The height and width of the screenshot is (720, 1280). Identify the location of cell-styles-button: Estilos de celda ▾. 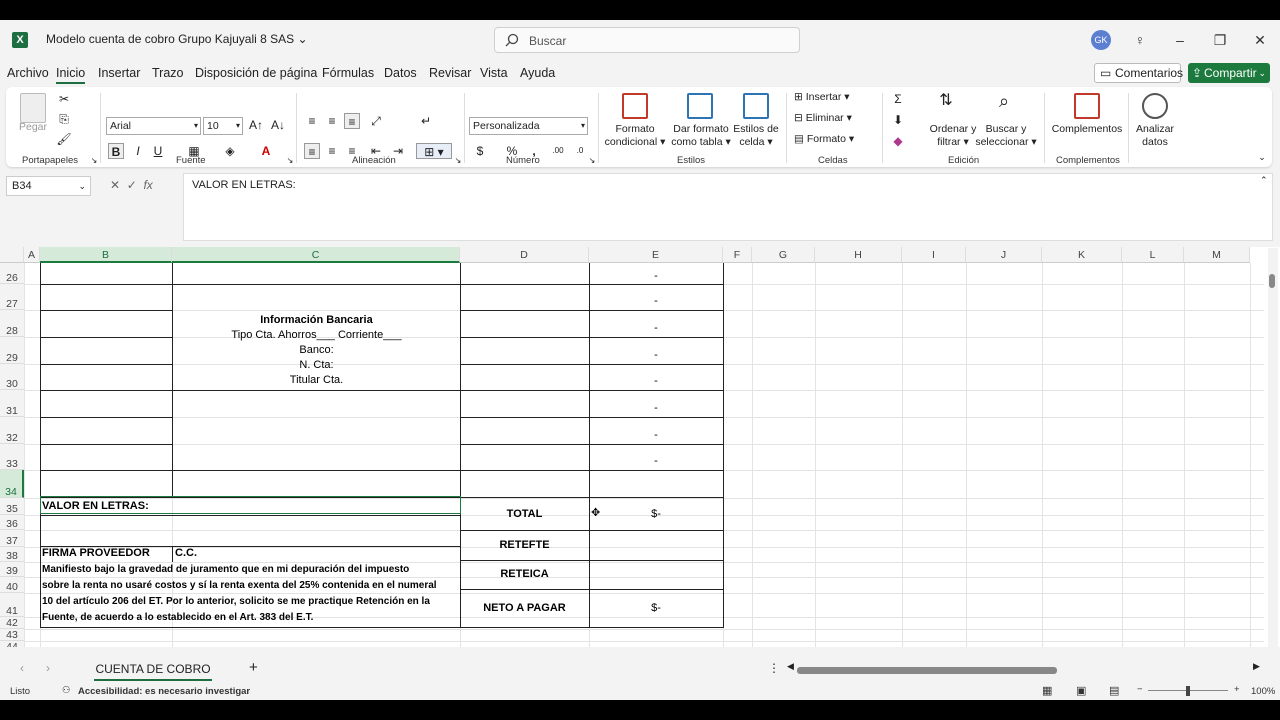
(756, 136).